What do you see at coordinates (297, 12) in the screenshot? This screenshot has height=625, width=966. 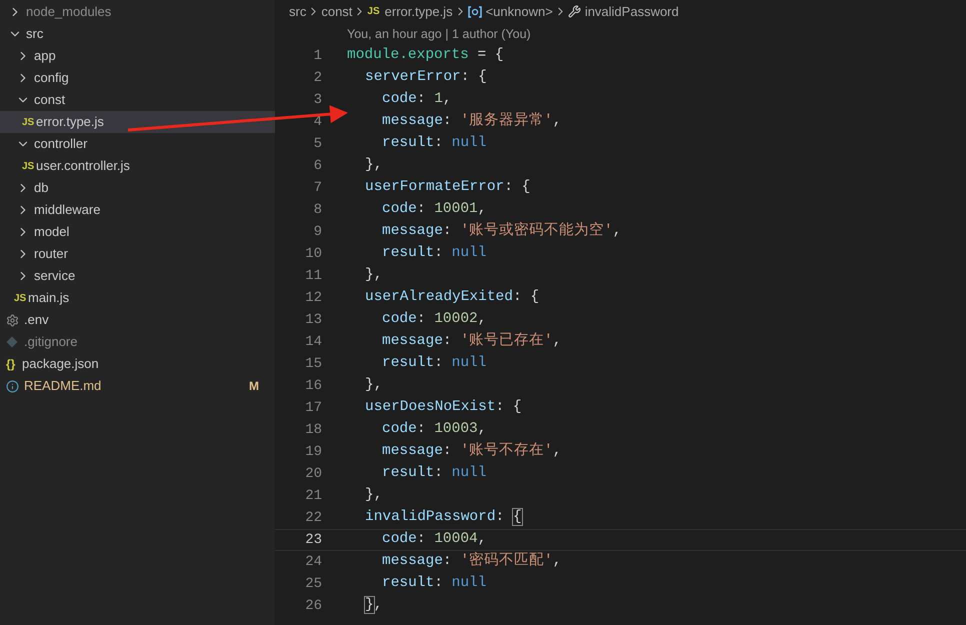 I see `breadcrumb-item: src` at bounding box center [297, 12].